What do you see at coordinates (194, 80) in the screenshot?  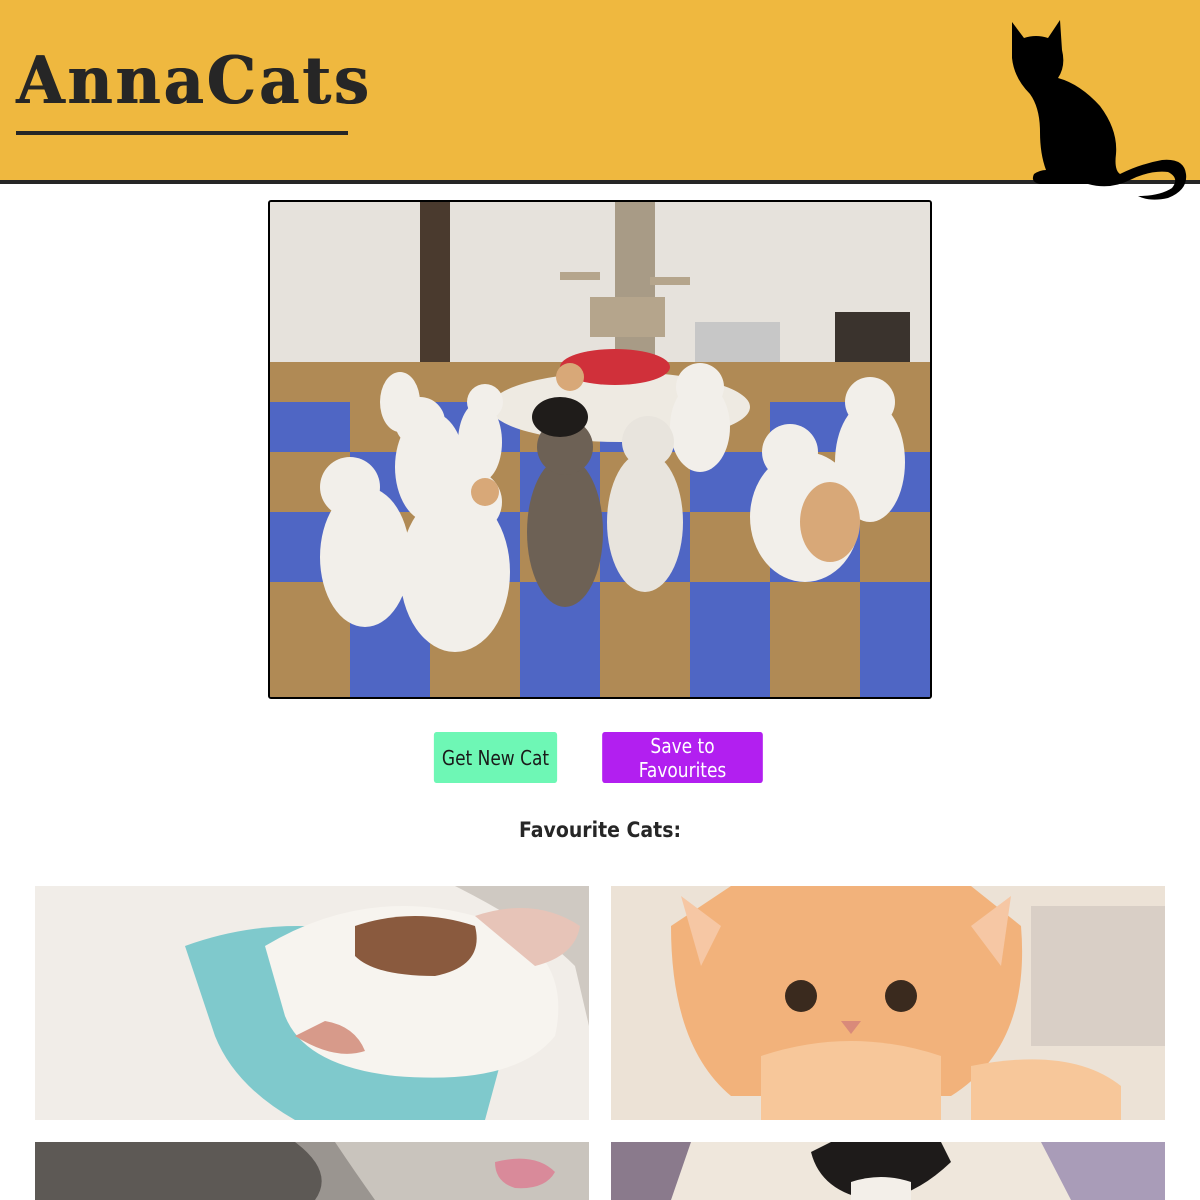 I see `site-logo: AnnaCats` at bounding box center [194, 80].